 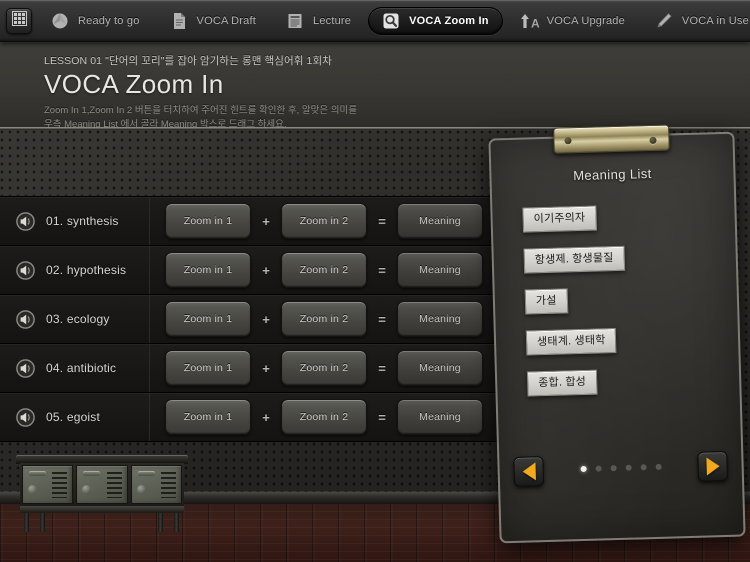 What do you see at coordinates (86, 270) in the screenshot?
I see `word-label: 02. hypothesis` at bounding box center [86, 270].